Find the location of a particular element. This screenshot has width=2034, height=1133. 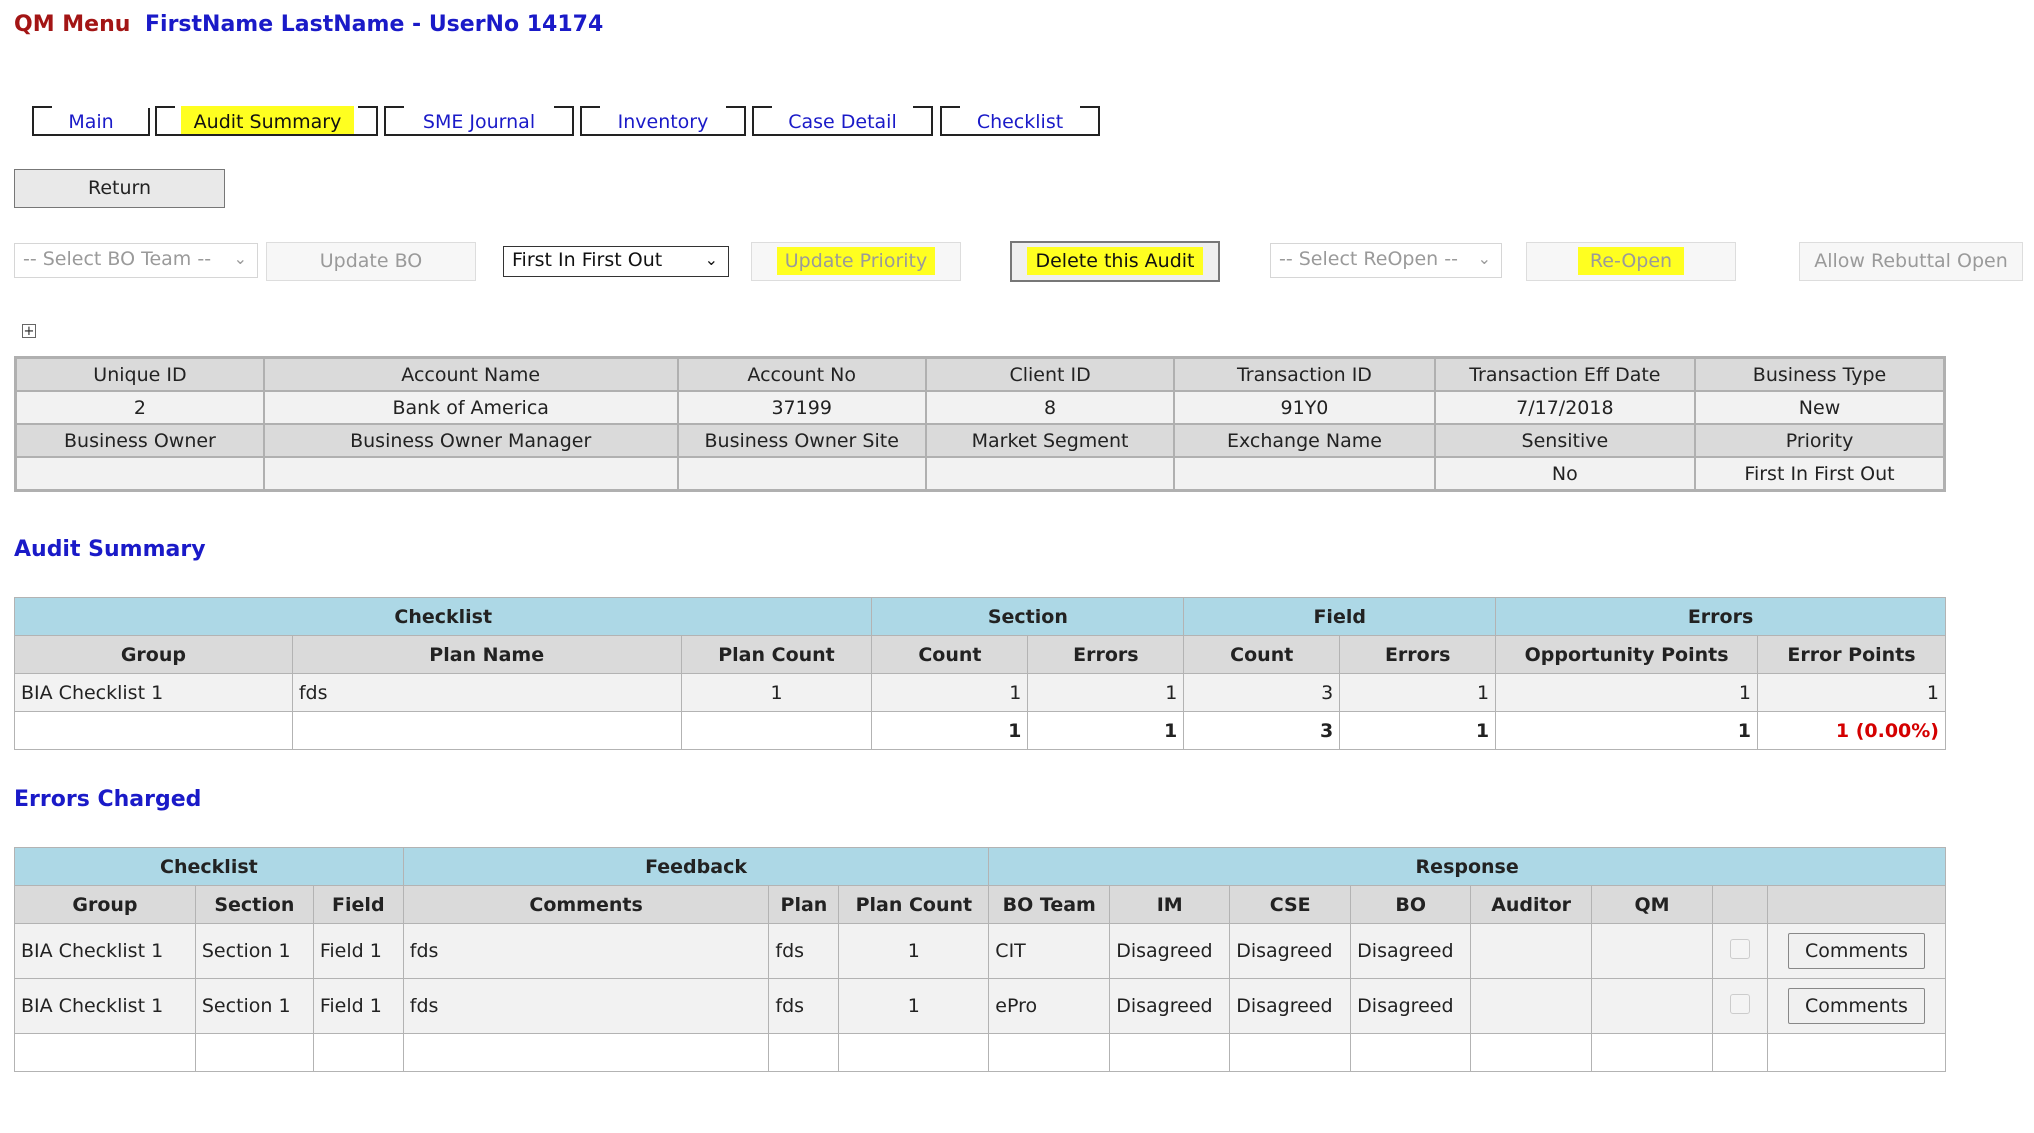

tab-inventory: Inventory is located at coordinates (663, 121).